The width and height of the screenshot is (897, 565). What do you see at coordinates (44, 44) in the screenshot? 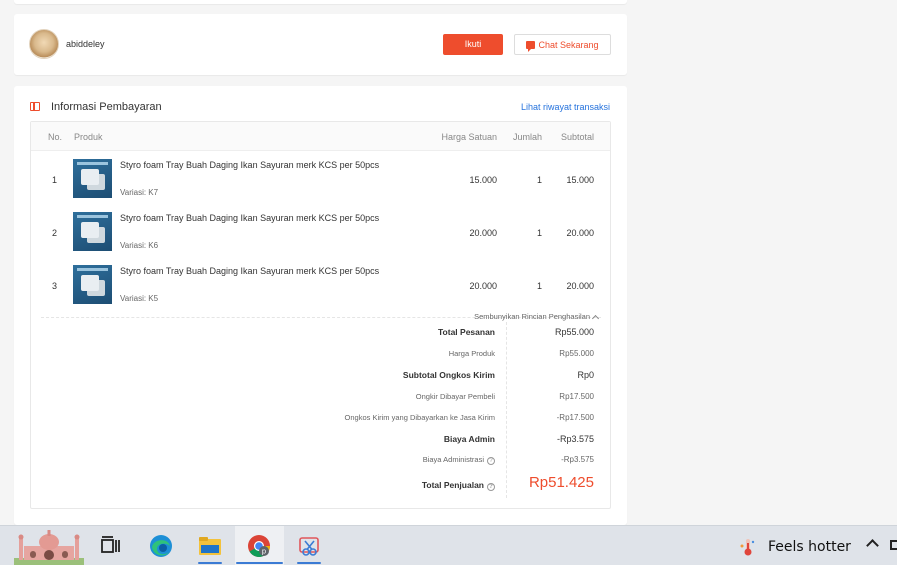
I see `seller-avatar` at bounding box center [44, 44].